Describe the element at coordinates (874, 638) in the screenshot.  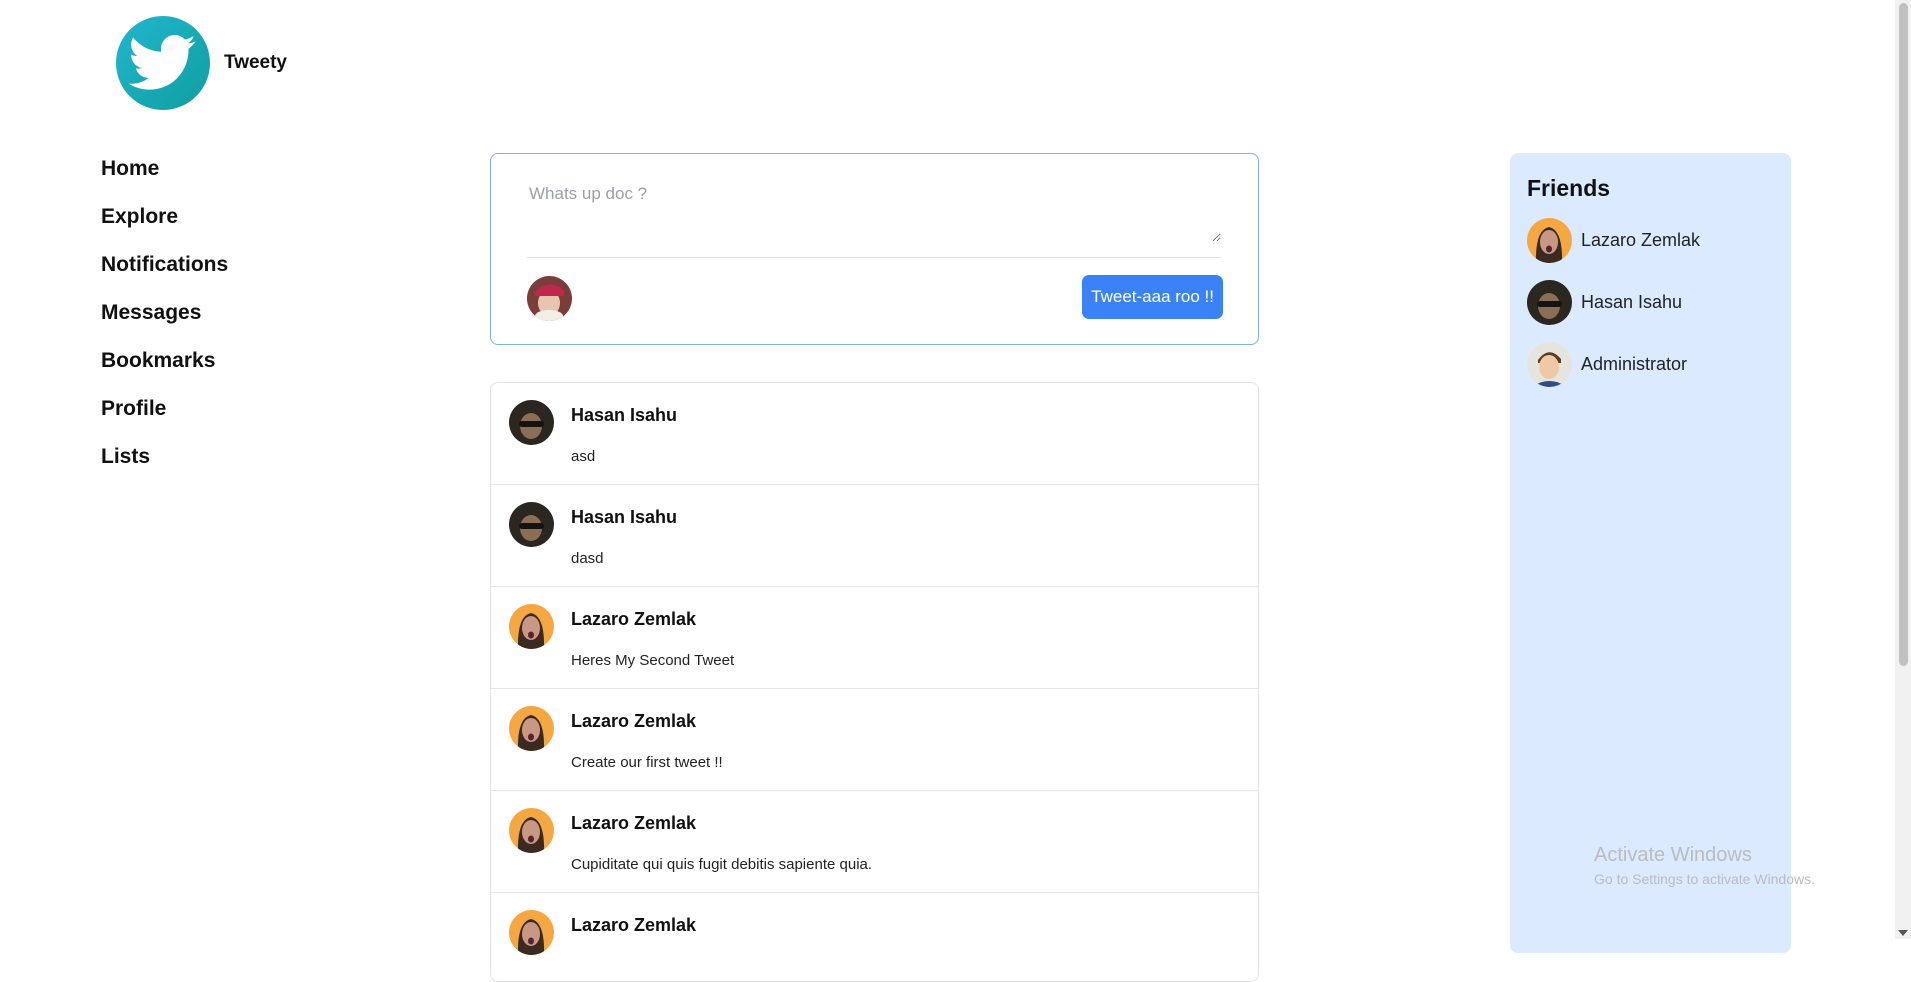
I see `tweet-item: Lazaro Zemlak Heres My Second Tweet` at that location.